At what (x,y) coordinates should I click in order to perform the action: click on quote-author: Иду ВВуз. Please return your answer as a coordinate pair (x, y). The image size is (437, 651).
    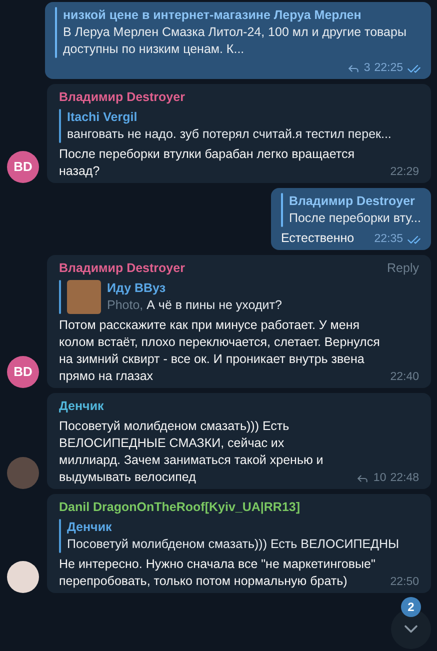
    Looking at the image, I should click on (137, 288).